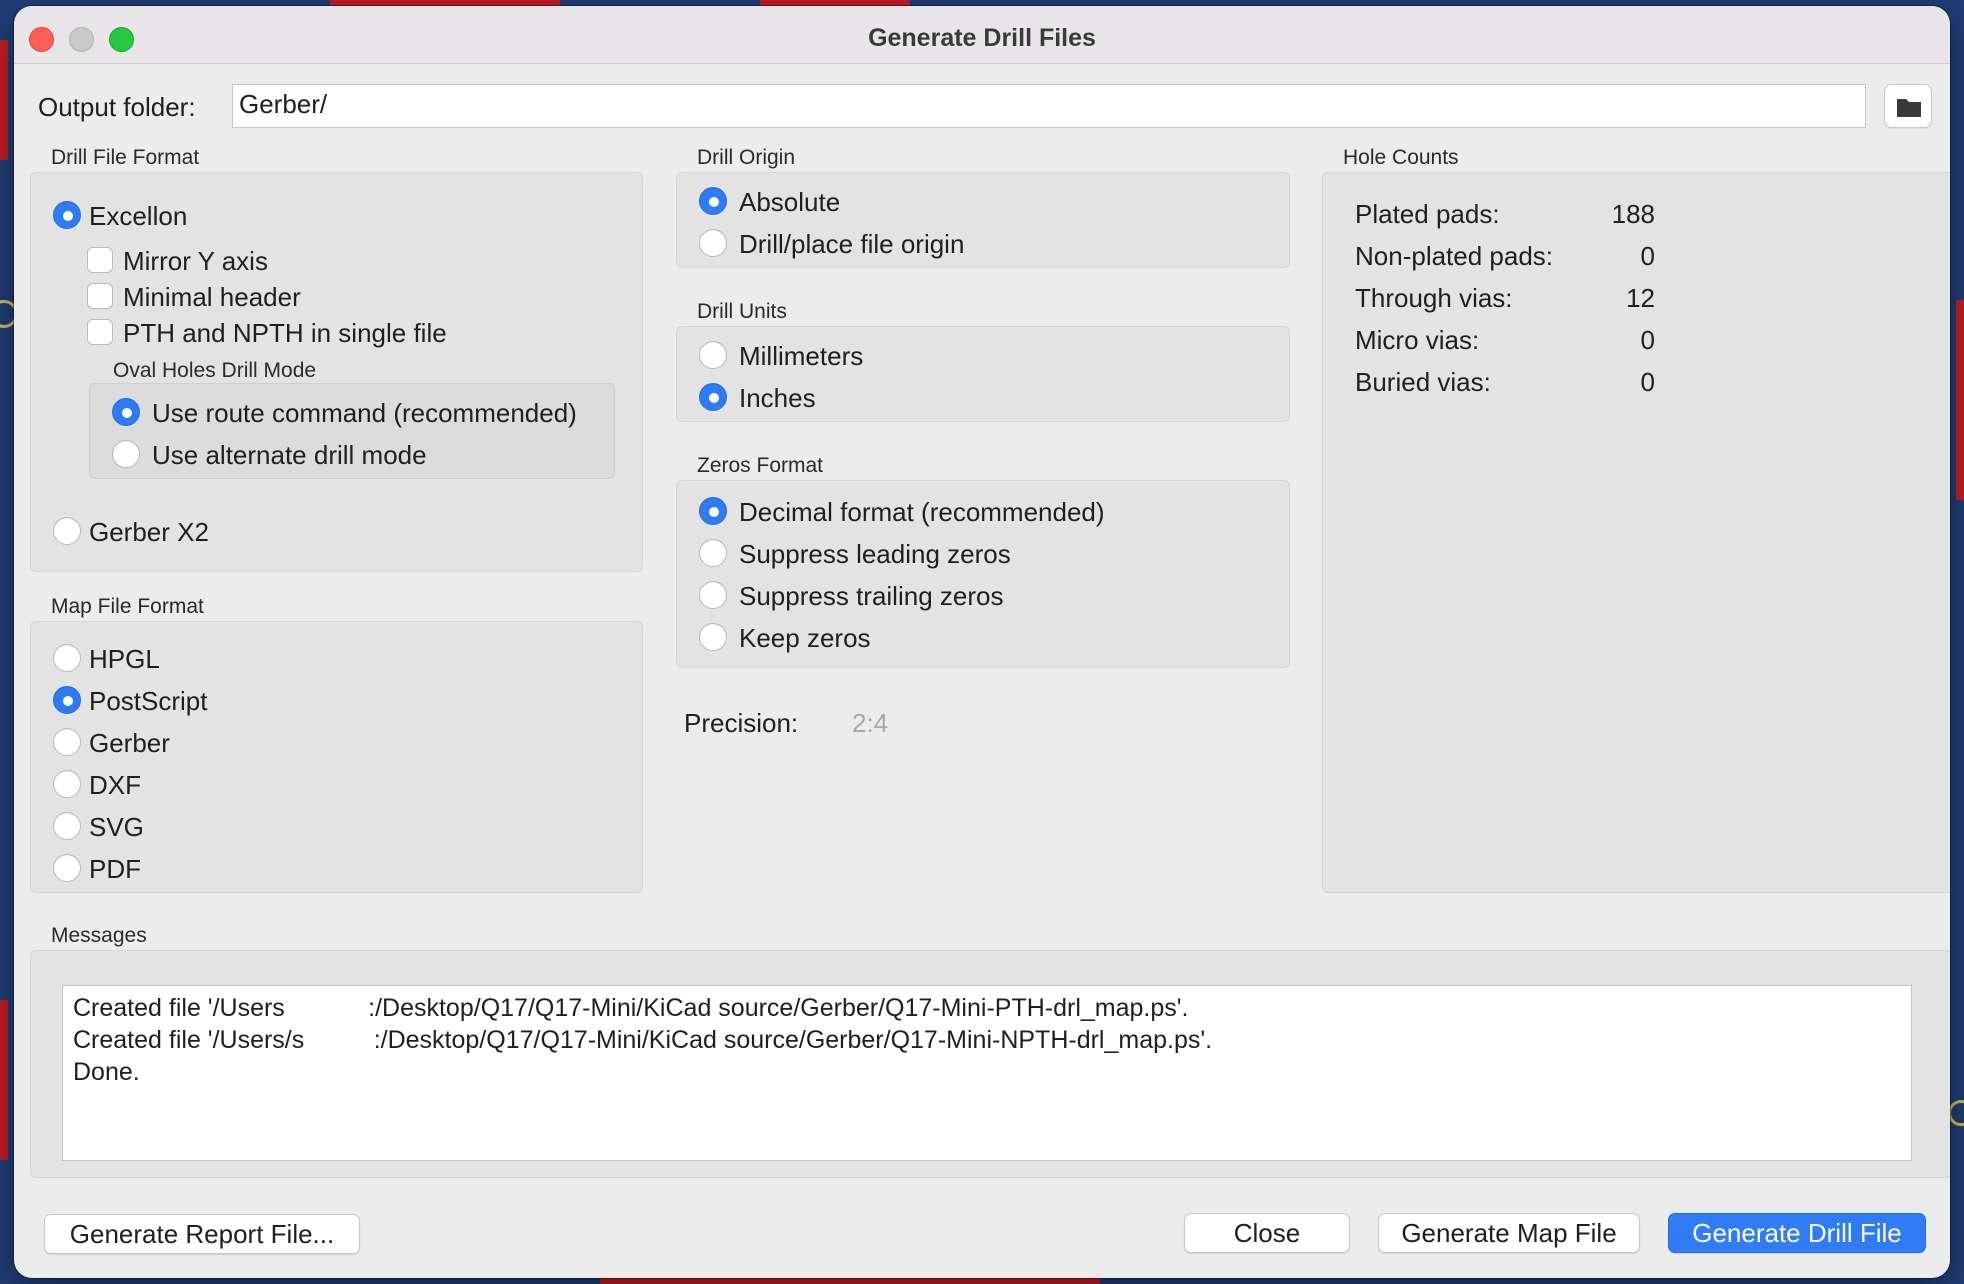 Image resolution: width=1964 pixels, height=1284 pixels. I want to click on zeros-trailing-label: Suppress trailing zeros, so click(871, 596).